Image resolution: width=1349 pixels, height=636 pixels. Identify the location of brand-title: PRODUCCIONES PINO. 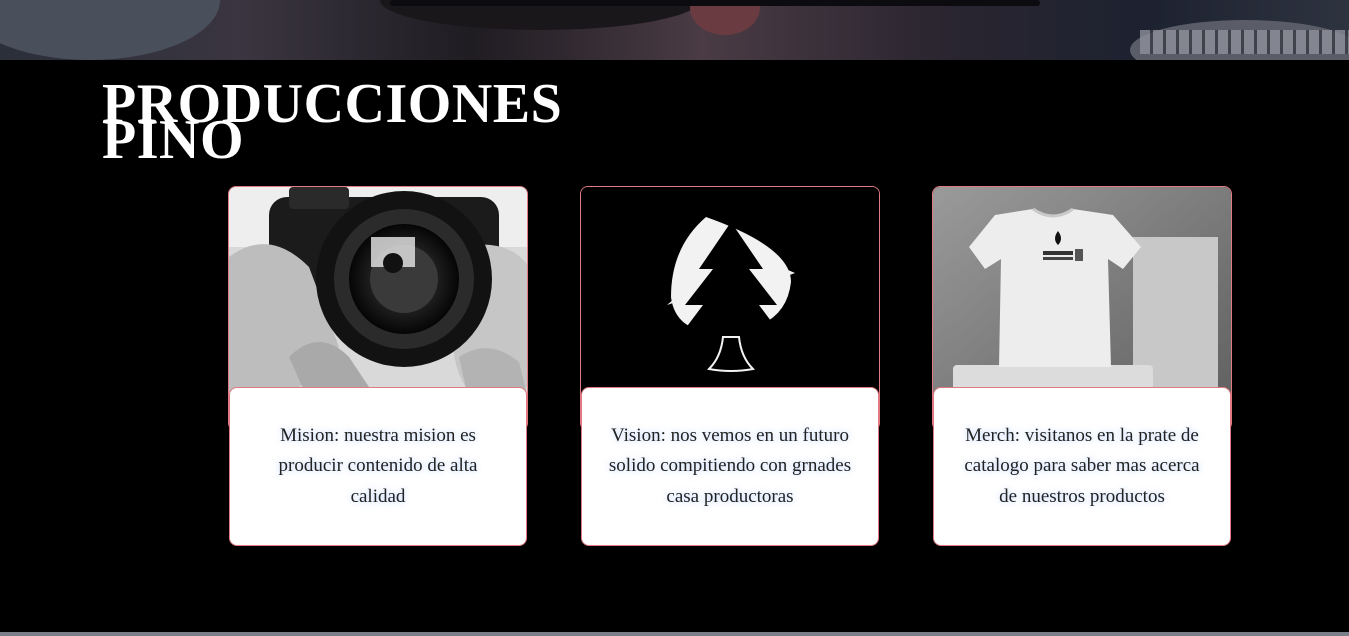
(332, 122).